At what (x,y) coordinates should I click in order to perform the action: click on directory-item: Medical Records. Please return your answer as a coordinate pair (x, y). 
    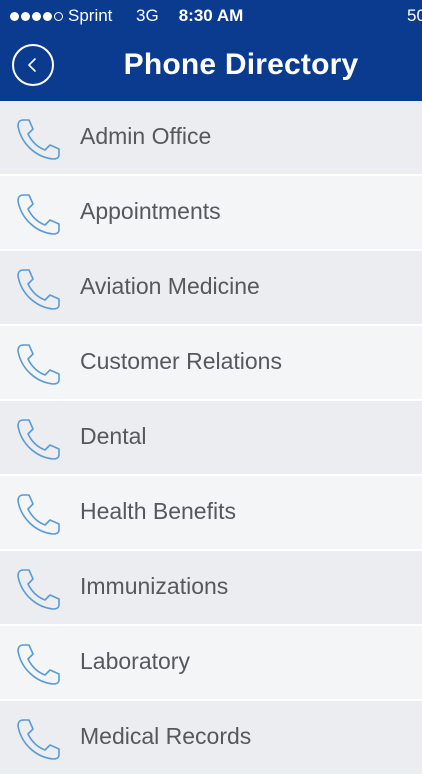
    Looking at the image, I should click on (211, 738).